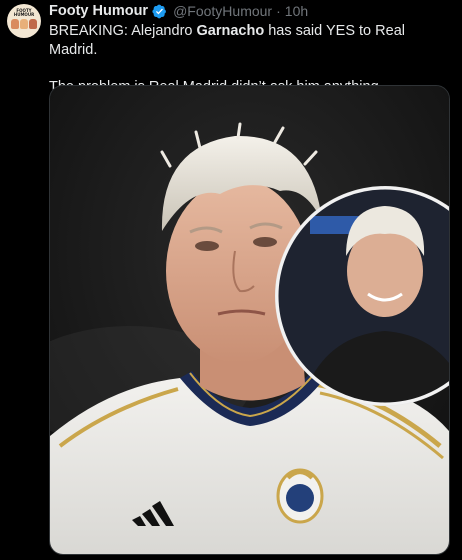  Describe the element at coordinates (222, 11) in the screenshot. I see `author-handle: @FootyHumour` at that location.